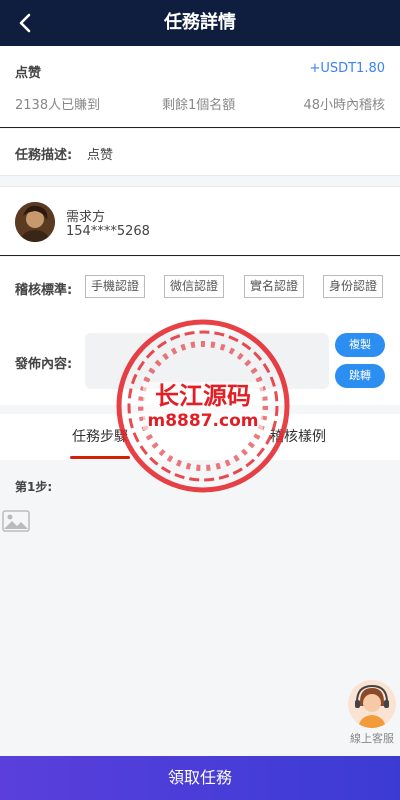 This screenshot has width=400, height=800. What do you see at coordinates (200, 778) in the screenshot?
I see `claim-task-button: 領取任務` at bounding box center [200, 778].